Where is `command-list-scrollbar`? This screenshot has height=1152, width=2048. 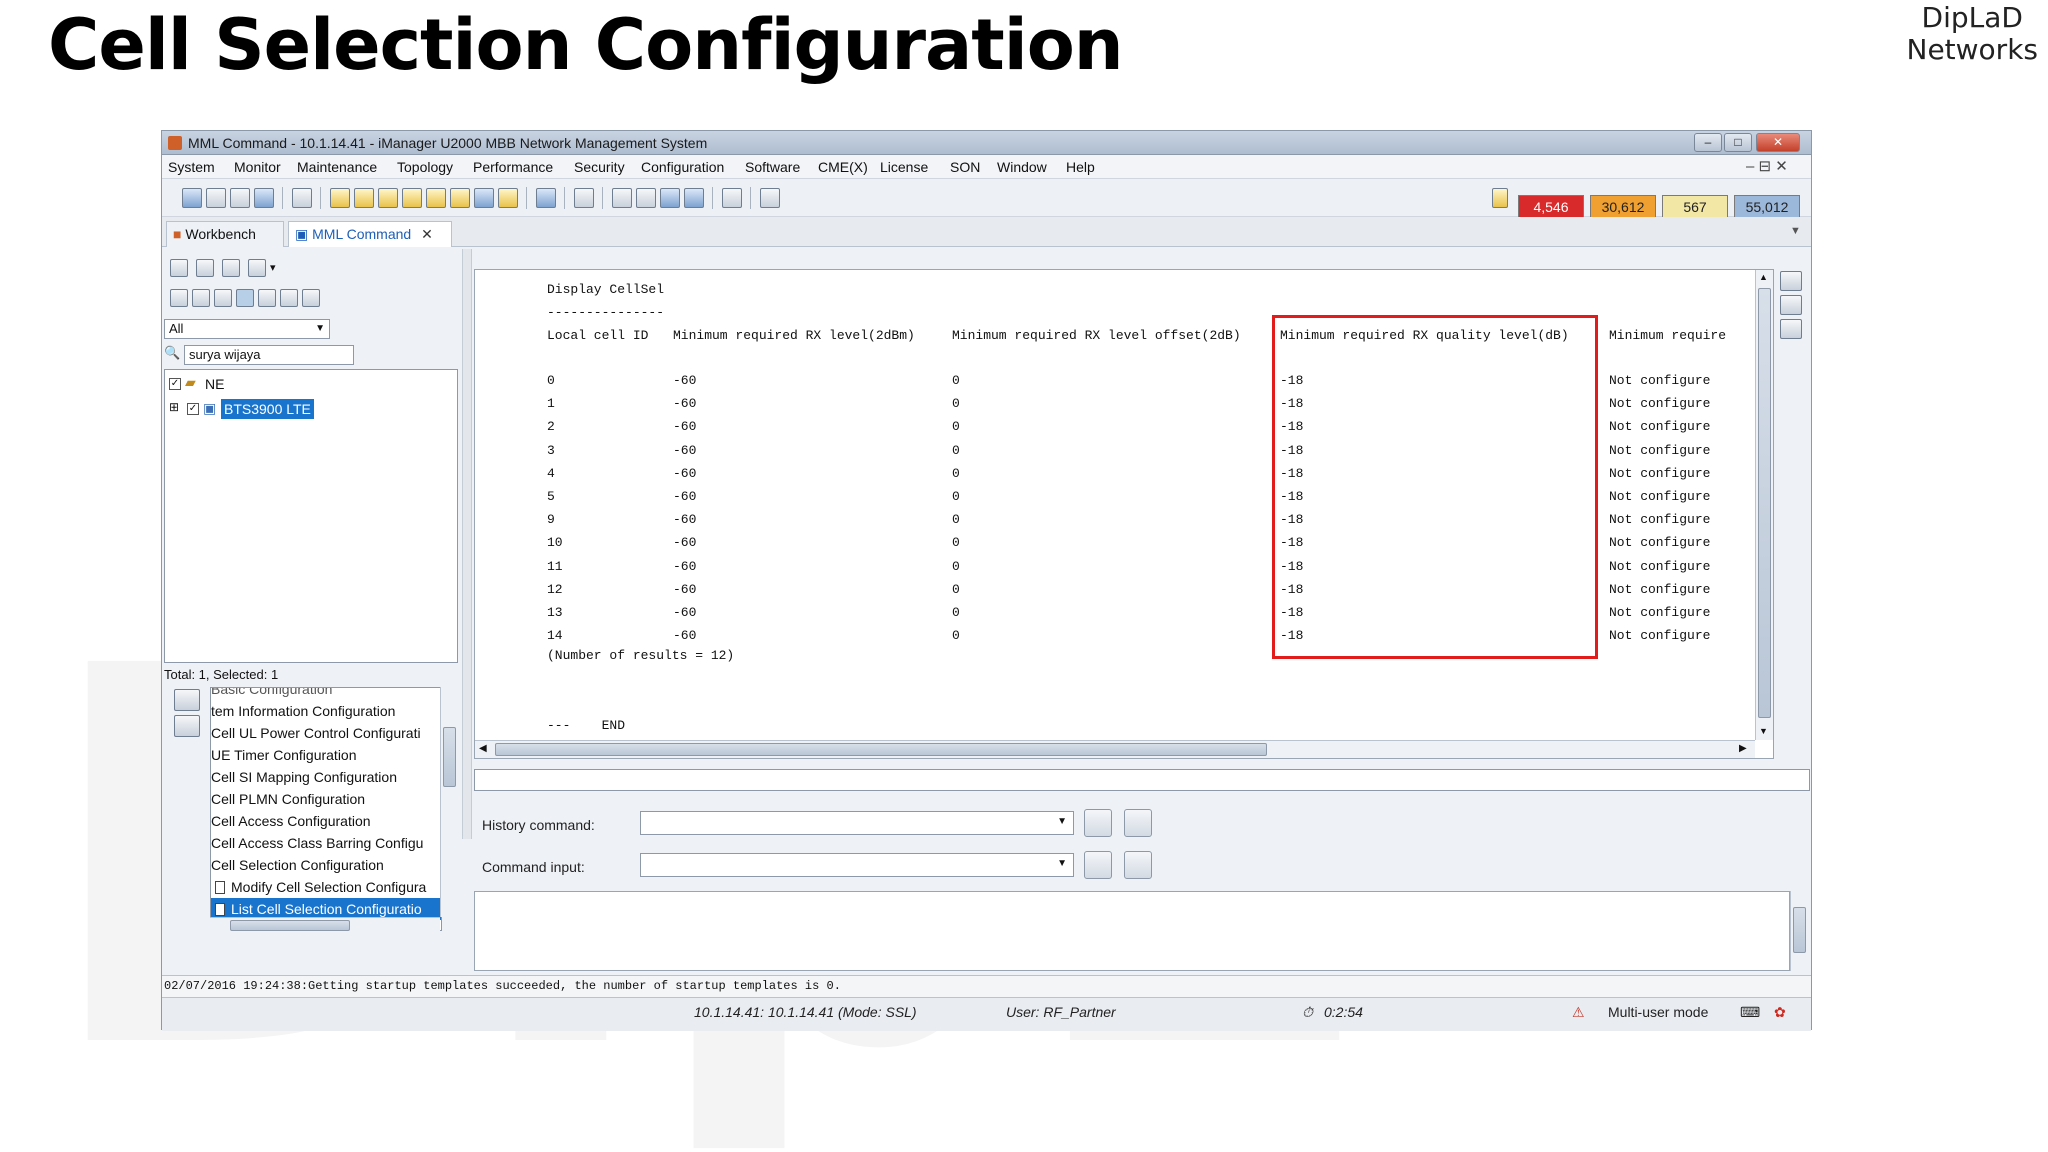 command-list-scrollbar is located at coordinates (449, 802).